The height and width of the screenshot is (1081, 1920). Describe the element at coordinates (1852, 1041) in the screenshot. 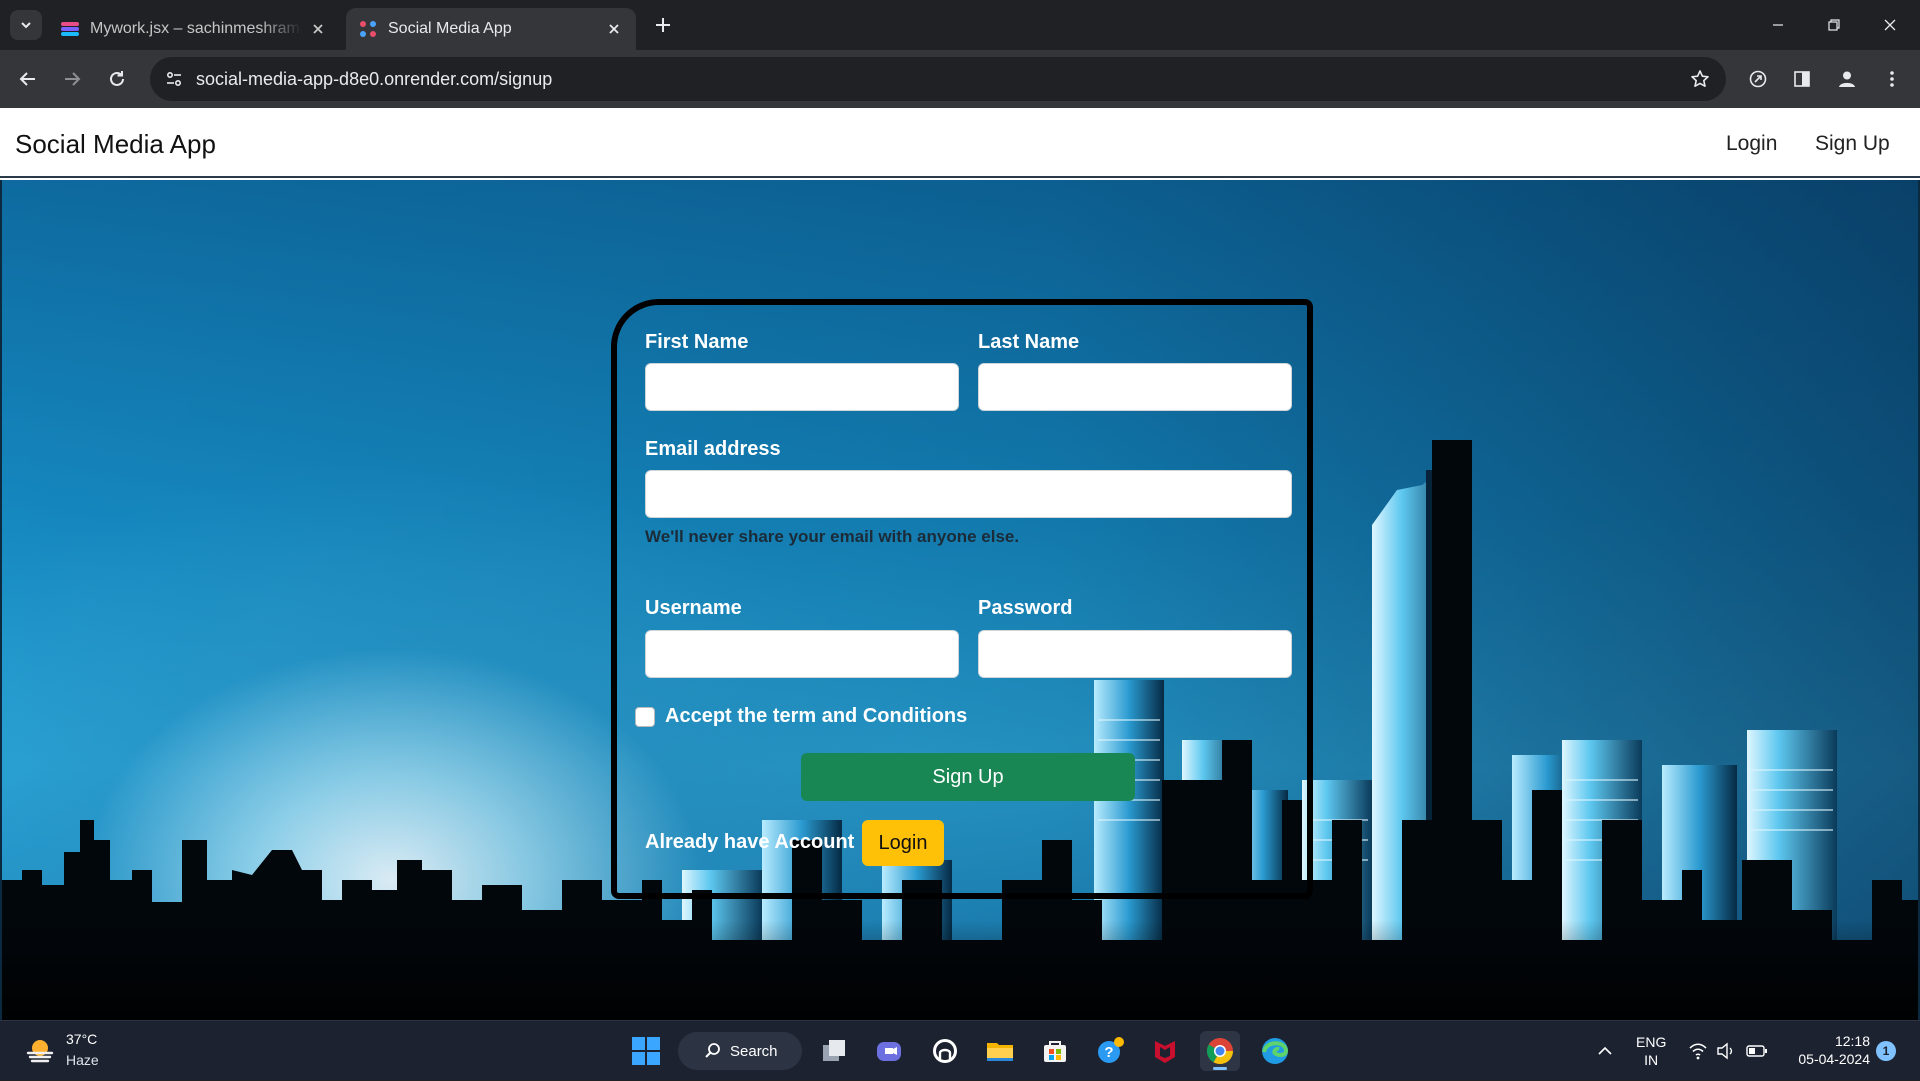

I see `clock-time: 12:18` at that location.